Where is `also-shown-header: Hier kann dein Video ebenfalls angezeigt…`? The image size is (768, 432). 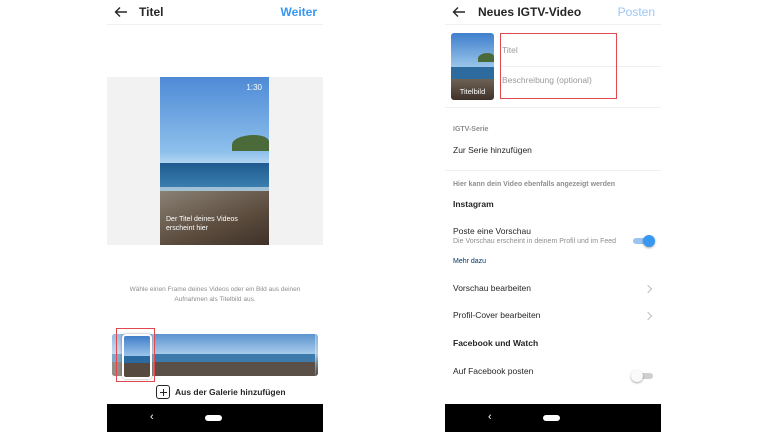
also-shown-header: Hier kann dein Video ebenfalls angezeigt… is located at coordinates (534, 184).